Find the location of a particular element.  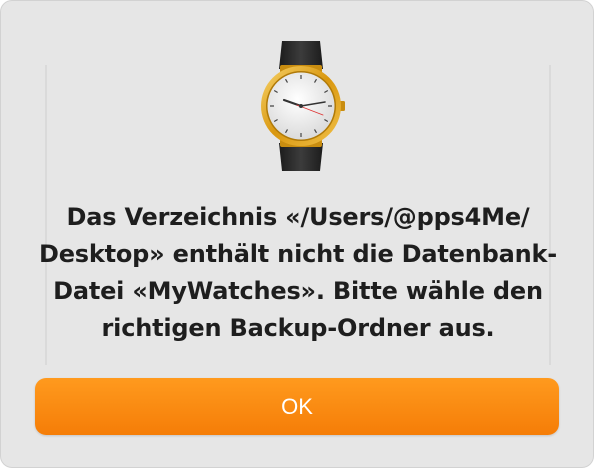

message-line-2: Desktop» enthält nicht die Datenbank- is located at coordinates (298, 254).